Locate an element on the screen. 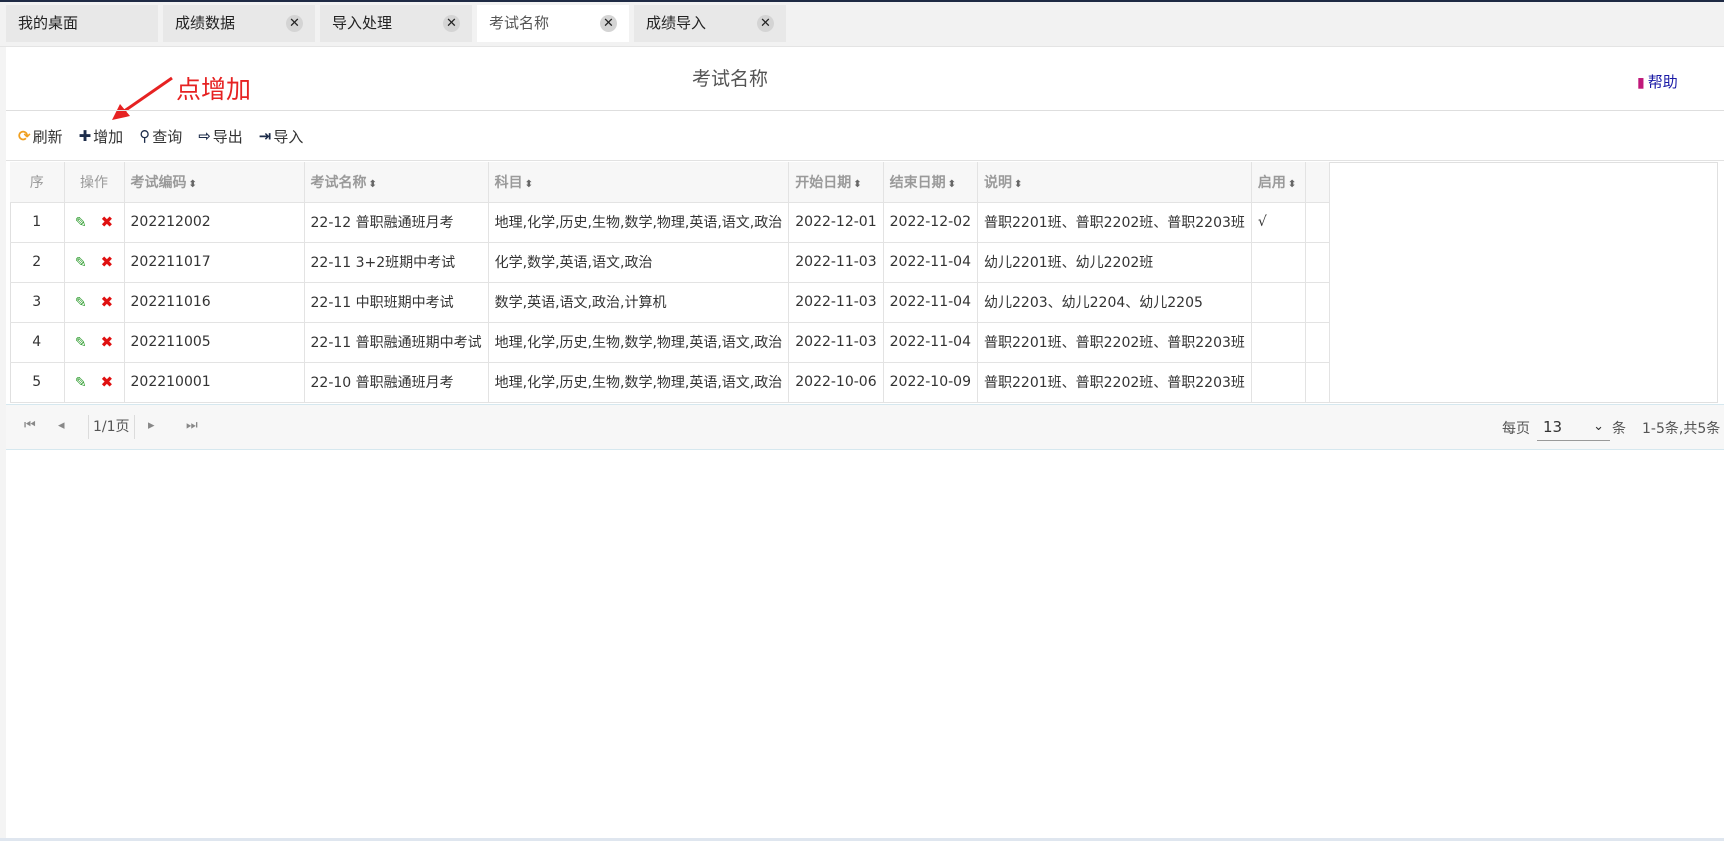  refresh-icon: ⟳ is located at coordinates (24, 136).